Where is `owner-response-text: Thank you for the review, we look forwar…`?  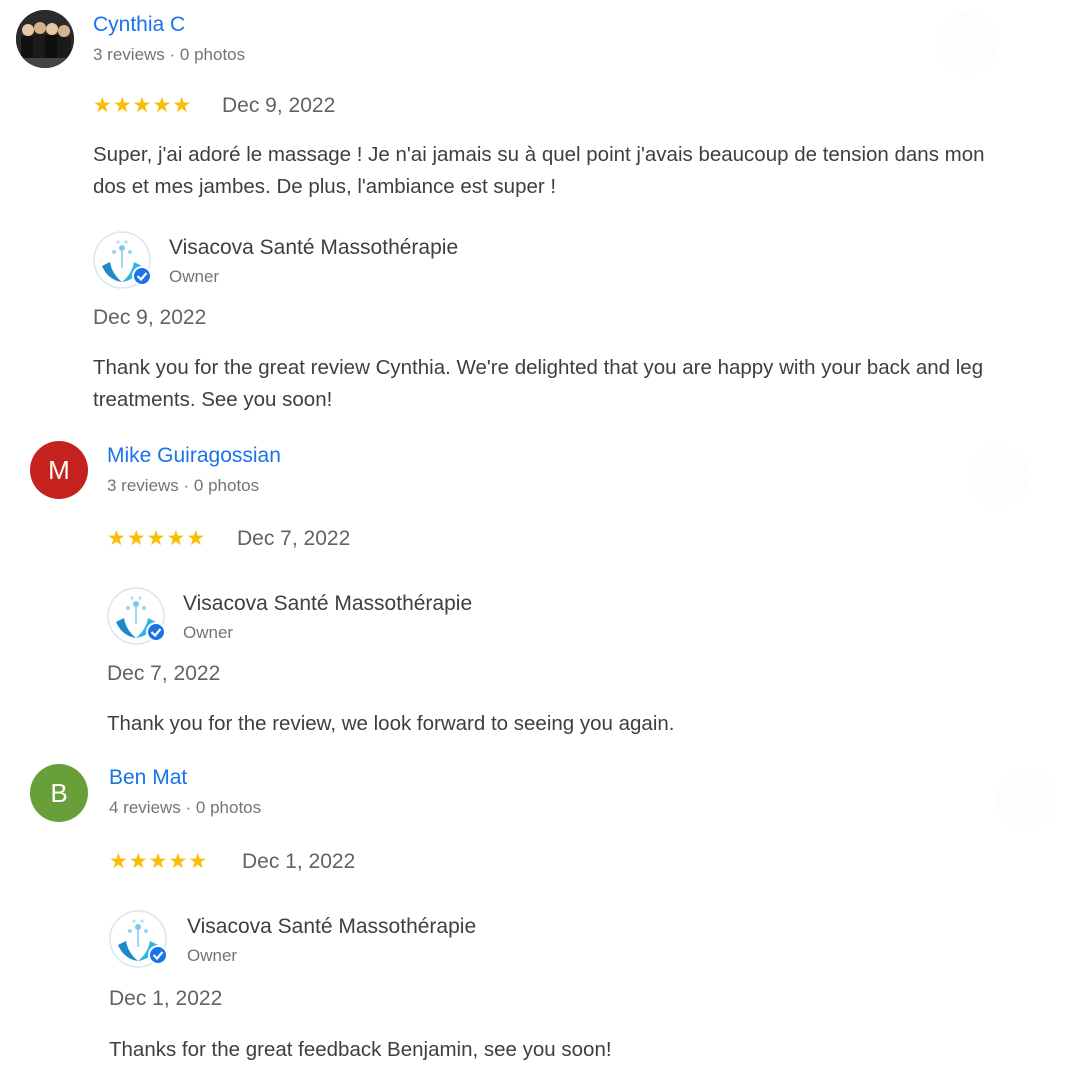
owner-response-text: Thank you for the review, we look forwar… is located at coordinates (391, 723).